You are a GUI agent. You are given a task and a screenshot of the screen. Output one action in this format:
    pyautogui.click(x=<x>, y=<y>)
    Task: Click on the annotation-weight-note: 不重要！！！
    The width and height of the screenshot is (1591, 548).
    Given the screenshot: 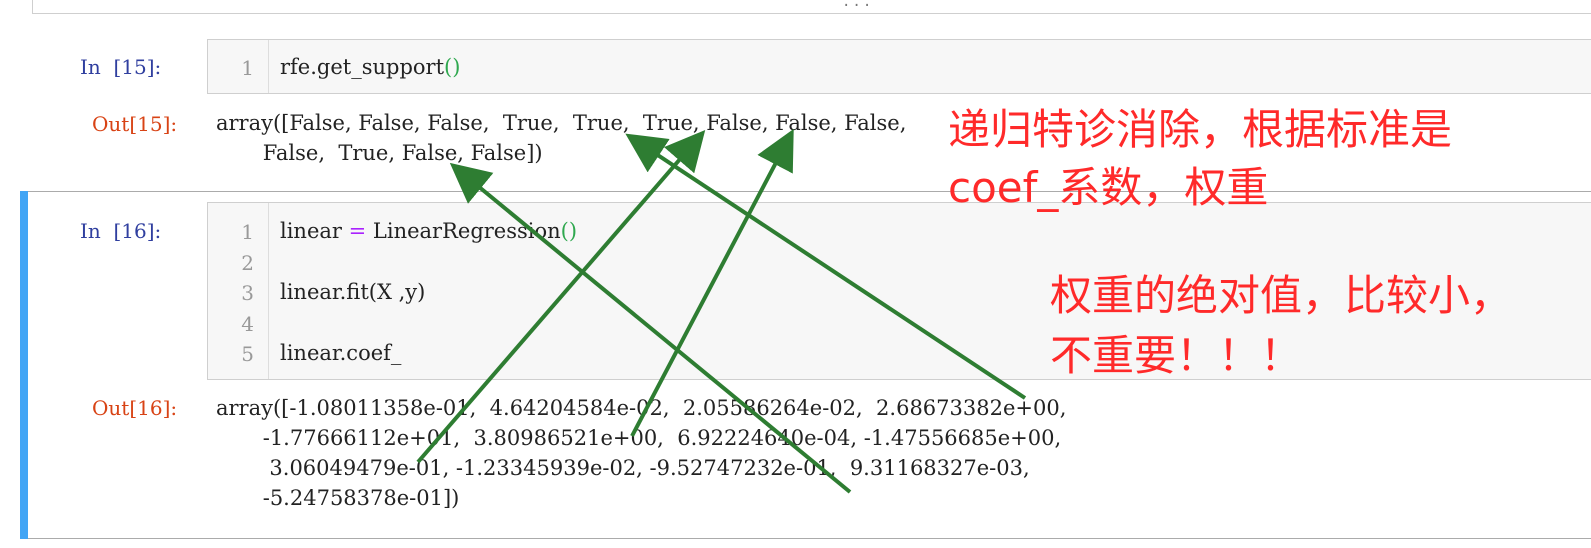 What is the action you would take?
    pyautogui.click(x=1176, y=355)
    